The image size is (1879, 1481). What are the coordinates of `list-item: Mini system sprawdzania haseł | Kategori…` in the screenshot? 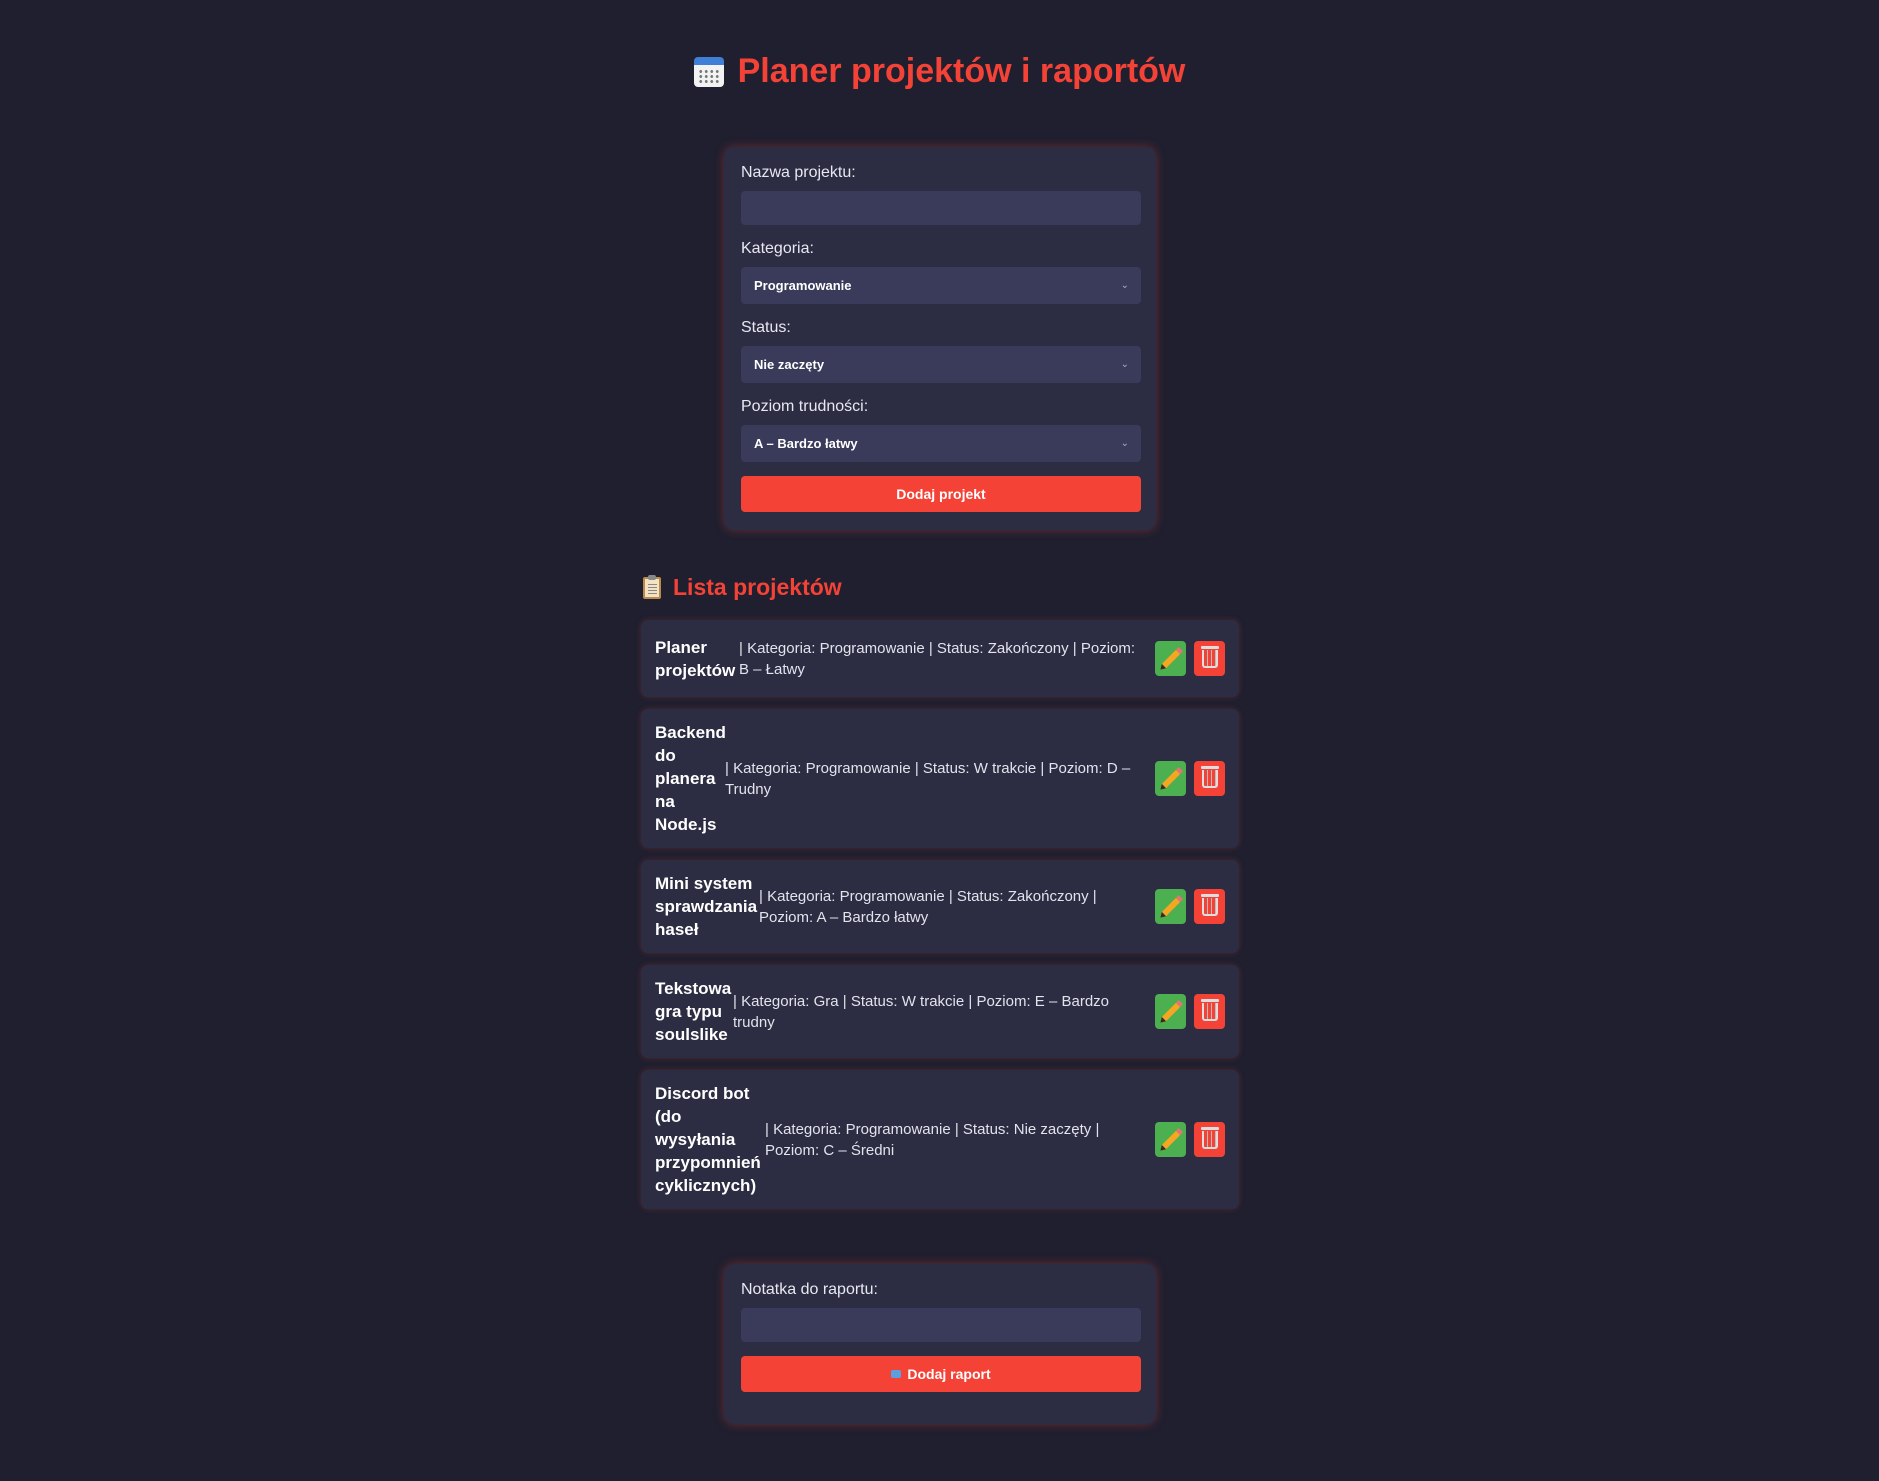 It's located at (940, 906).